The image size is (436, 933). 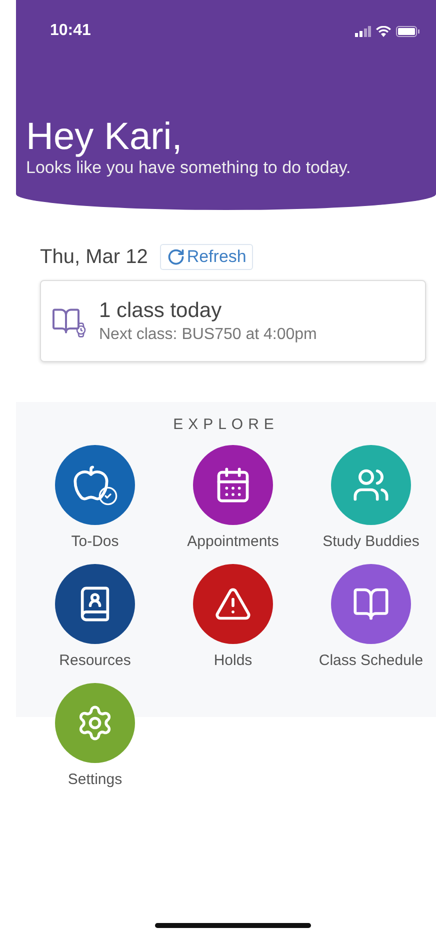 I want to click on next-class: Next class: BUS750 at 4:00pm, so click(x=208, y=335).